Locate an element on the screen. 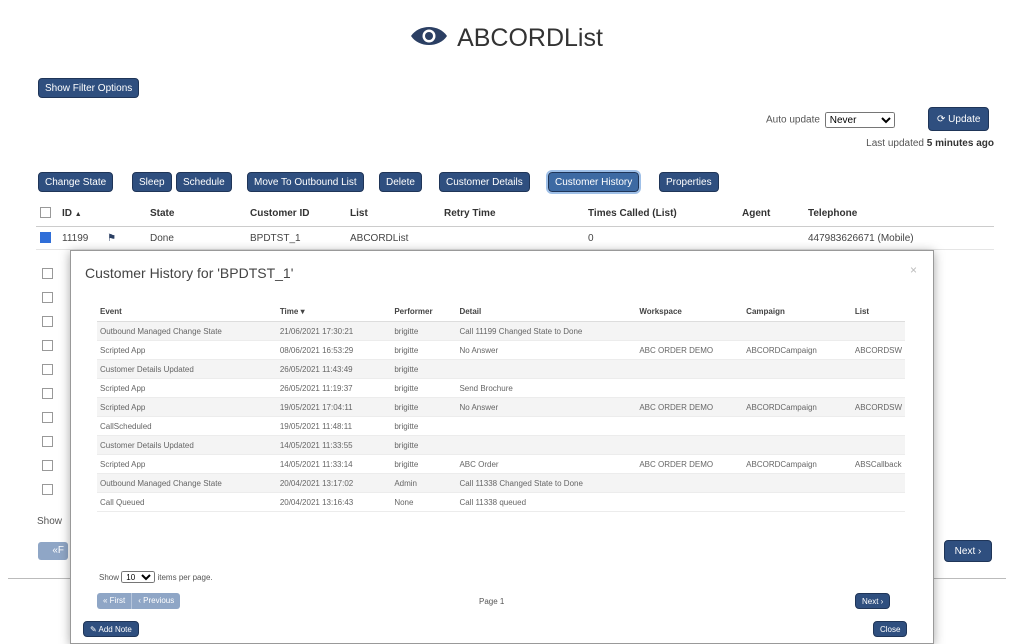 Image resolution: width=1012 pixels, height=644 pixels. history-row: CallScheduled 19/05/2021 11:48:11 brigitte is located at coordinates (501, 426).